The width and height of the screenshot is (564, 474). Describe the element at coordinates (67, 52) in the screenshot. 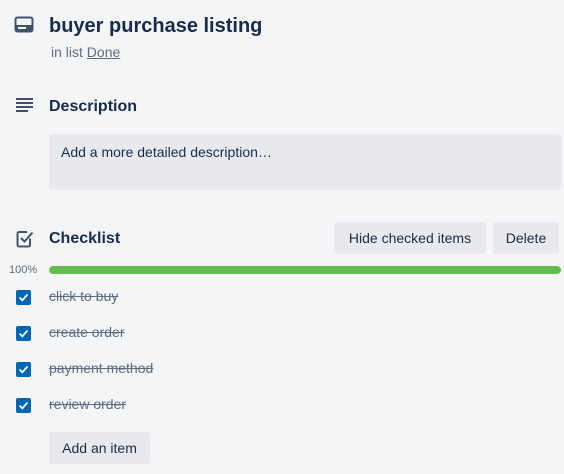

I see `in-list-prefix: in list` at that location.